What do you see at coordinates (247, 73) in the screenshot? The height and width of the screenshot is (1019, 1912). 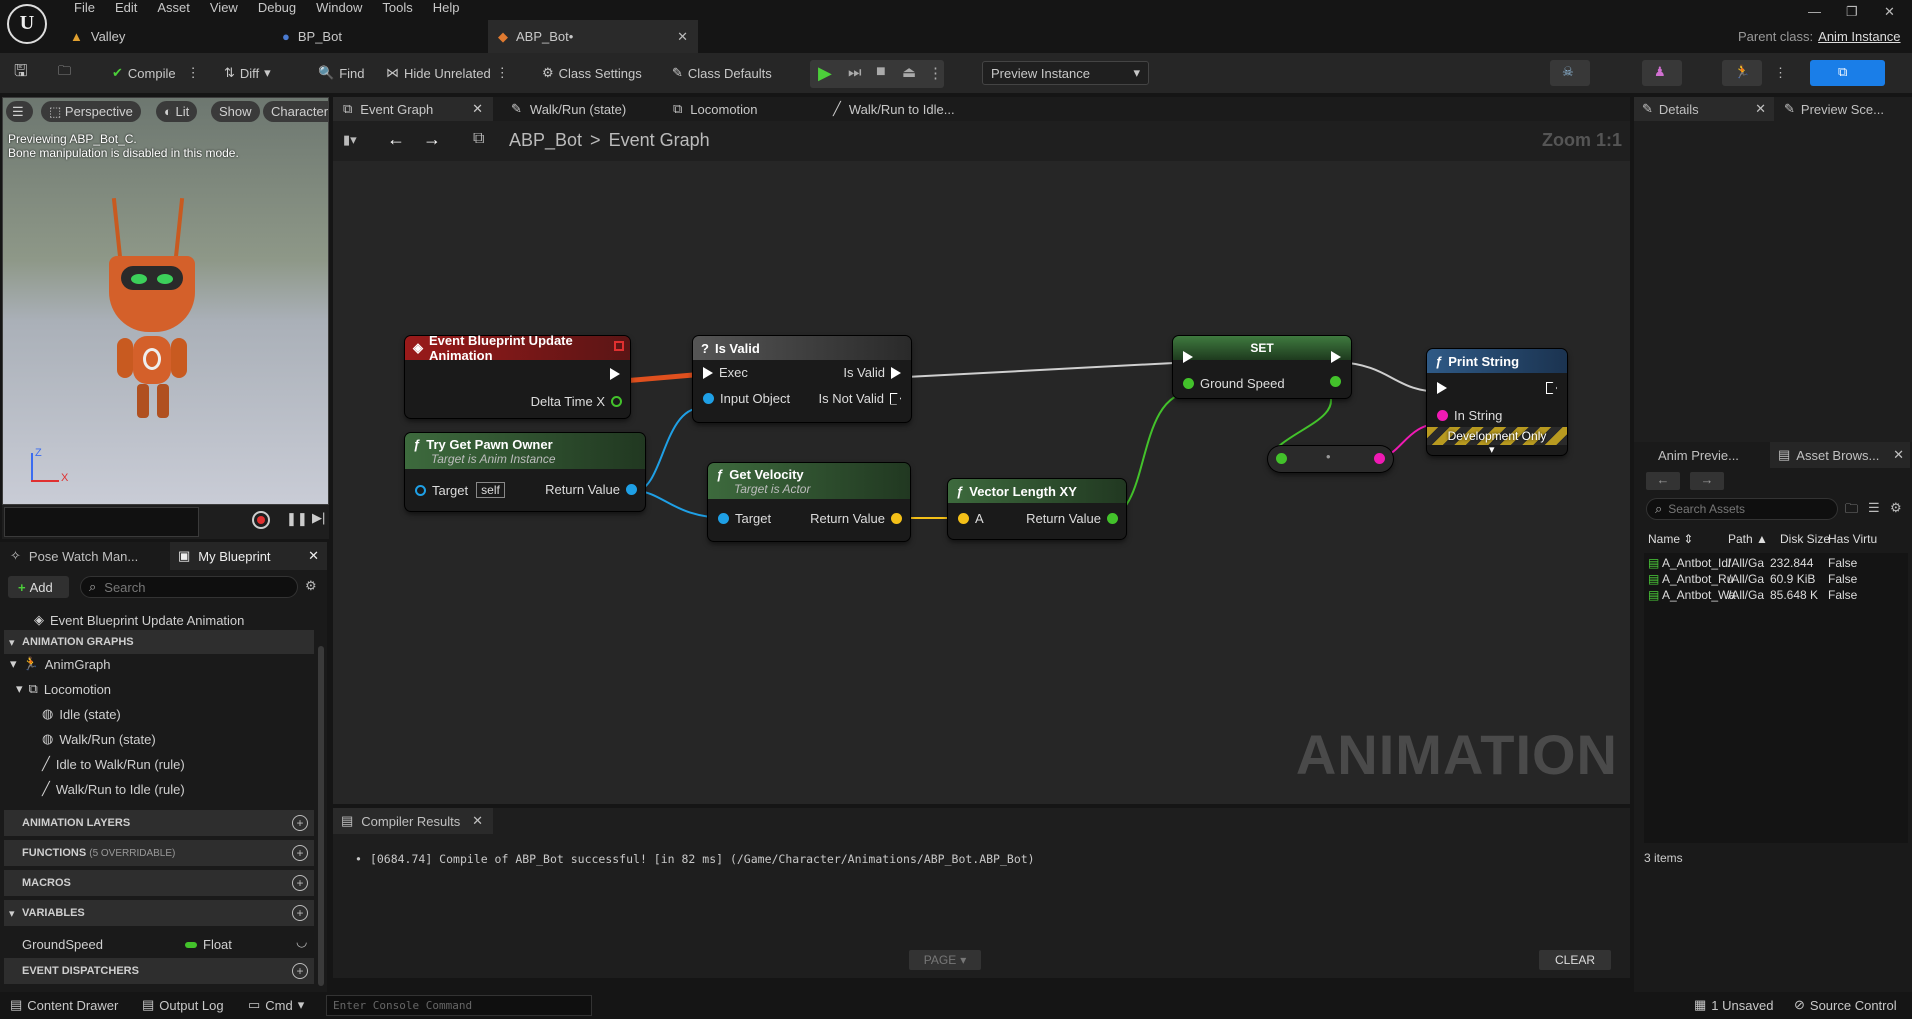 I see `diff-button: ⇅ Diff ▾` at bounding box center [247, 73].